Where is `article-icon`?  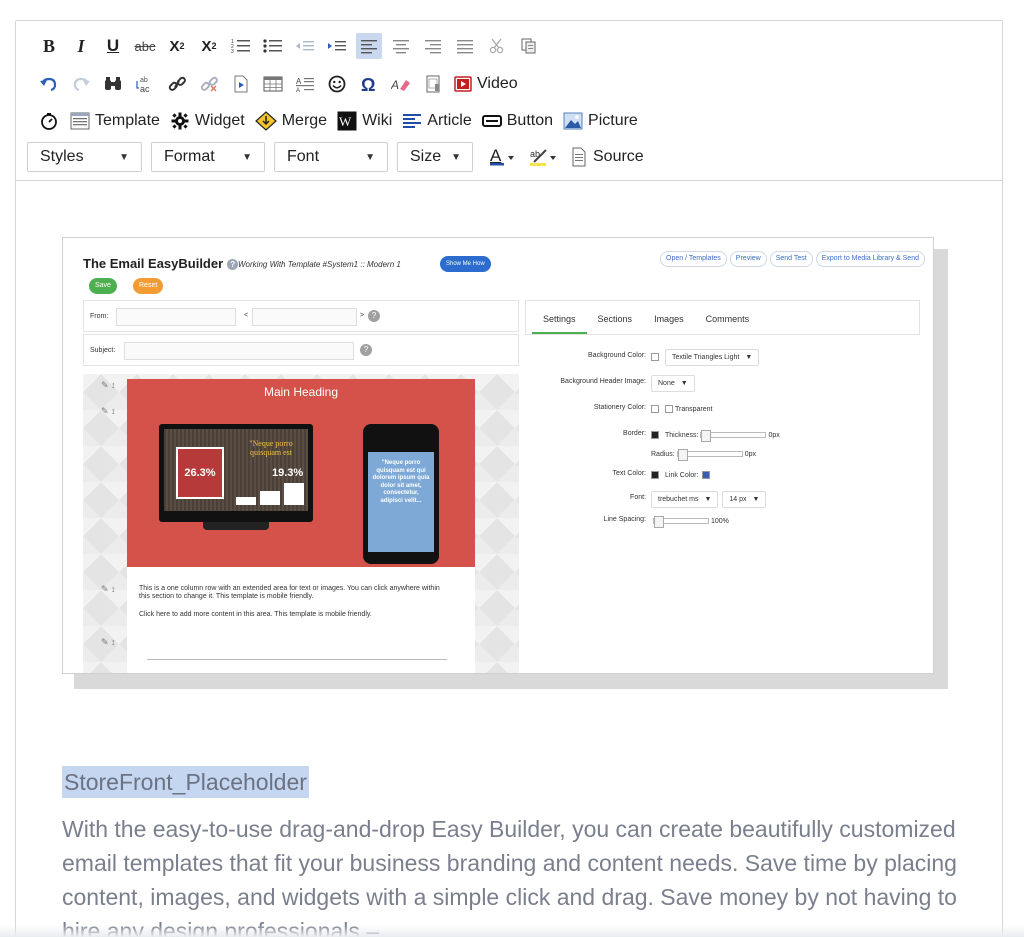
article-icon is located at coordinates (412, 121).